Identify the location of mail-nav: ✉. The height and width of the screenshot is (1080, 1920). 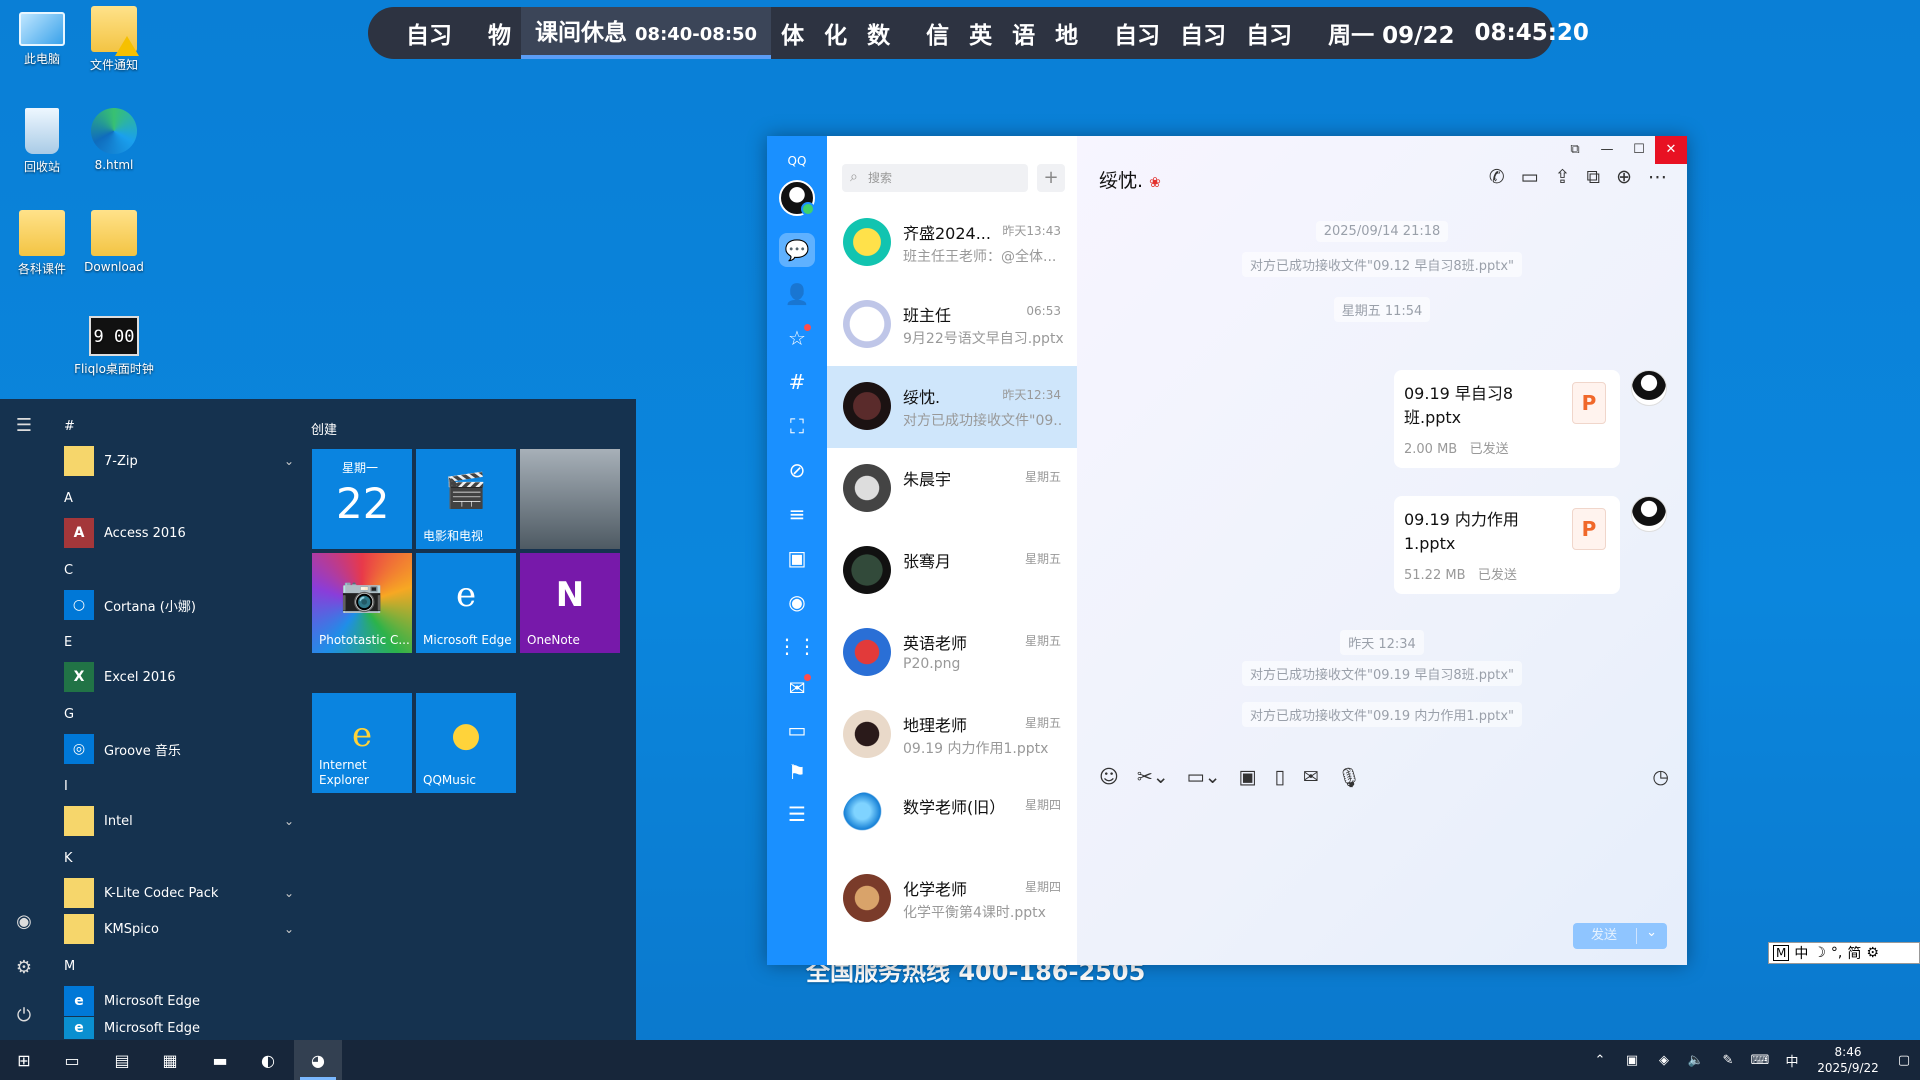
(797, 688).